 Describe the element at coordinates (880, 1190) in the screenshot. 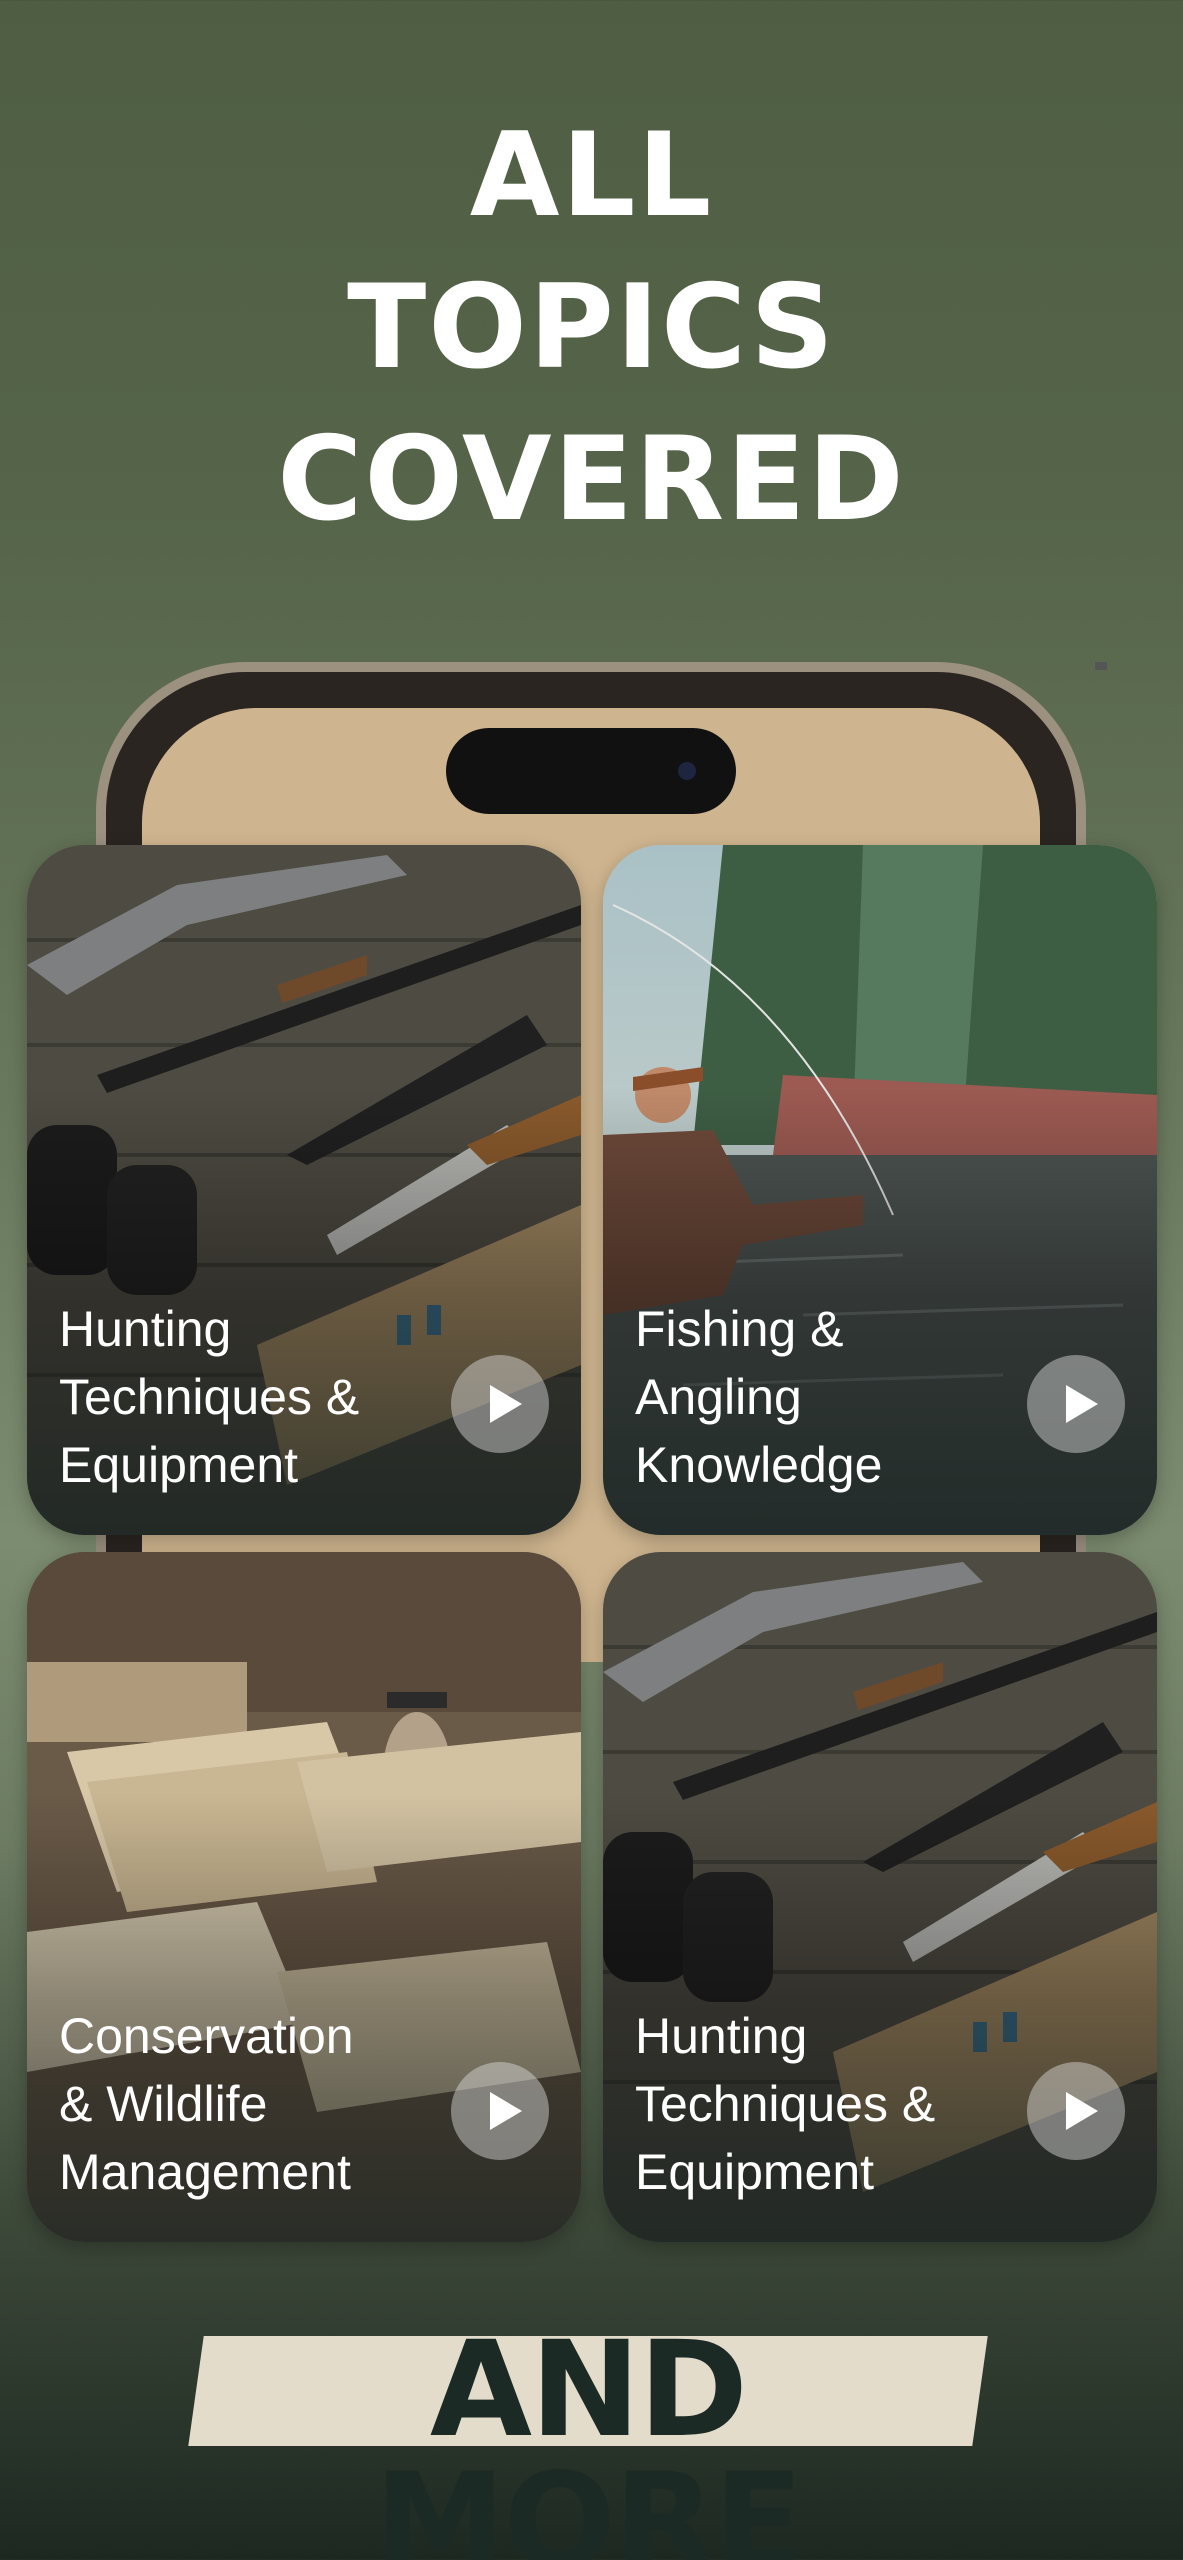

I see `topic-card-fishing: Fishing & Angling Knowledge` at that location.